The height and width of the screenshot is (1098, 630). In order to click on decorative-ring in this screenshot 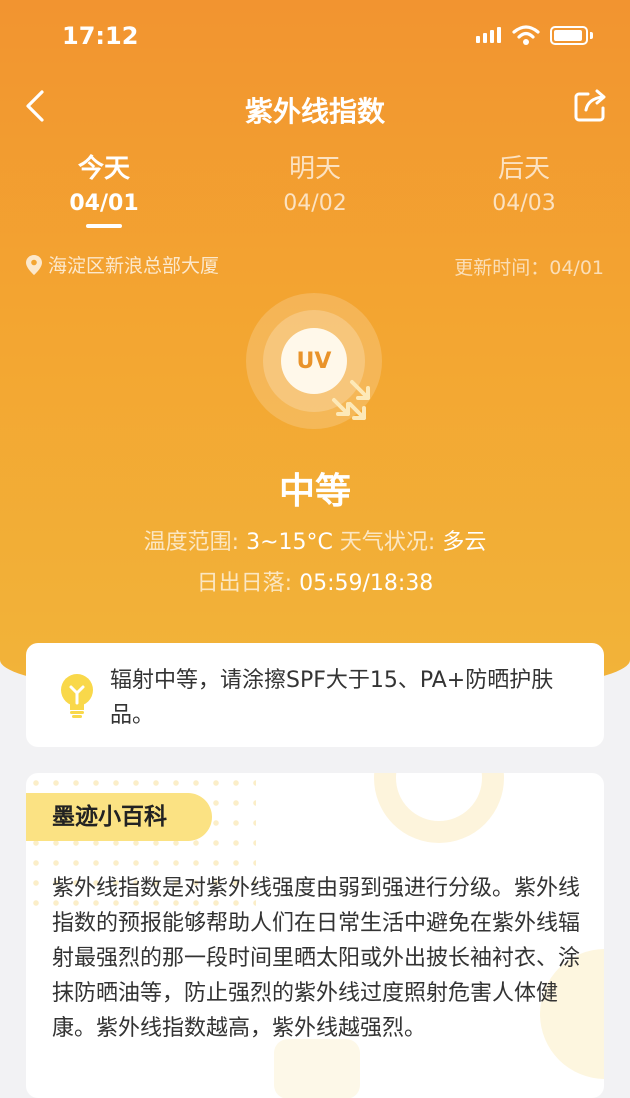, I will do `click(439, 808)`.